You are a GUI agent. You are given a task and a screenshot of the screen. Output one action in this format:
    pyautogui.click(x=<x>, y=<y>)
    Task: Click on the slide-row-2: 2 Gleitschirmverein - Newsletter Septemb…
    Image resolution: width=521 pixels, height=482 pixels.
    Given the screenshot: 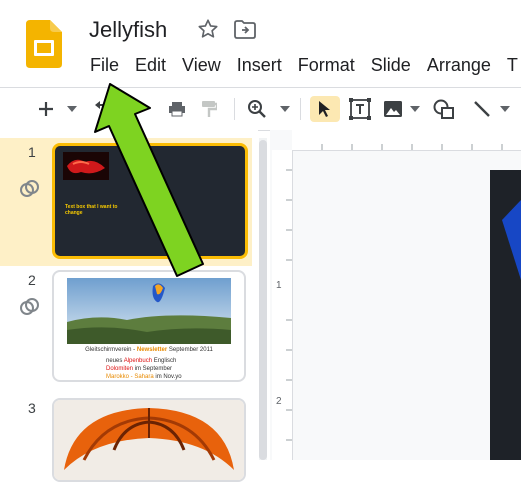 What is the action you would take?
    pyautogui.click(x=126, y=328)
    